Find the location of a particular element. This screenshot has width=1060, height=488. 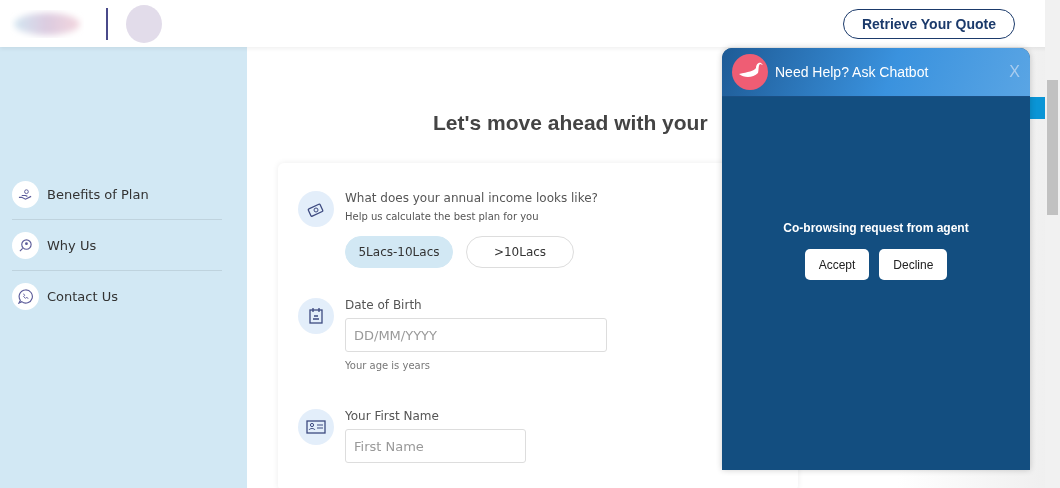

money-icon is located at coordinates (316, 209).